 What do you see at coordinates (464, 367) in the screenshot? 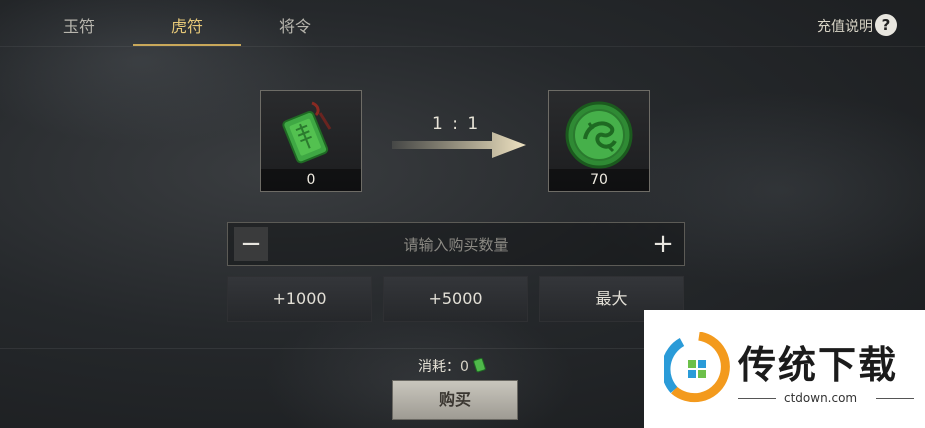
I see `cost-value: 0` at bounding box center [464, 367].